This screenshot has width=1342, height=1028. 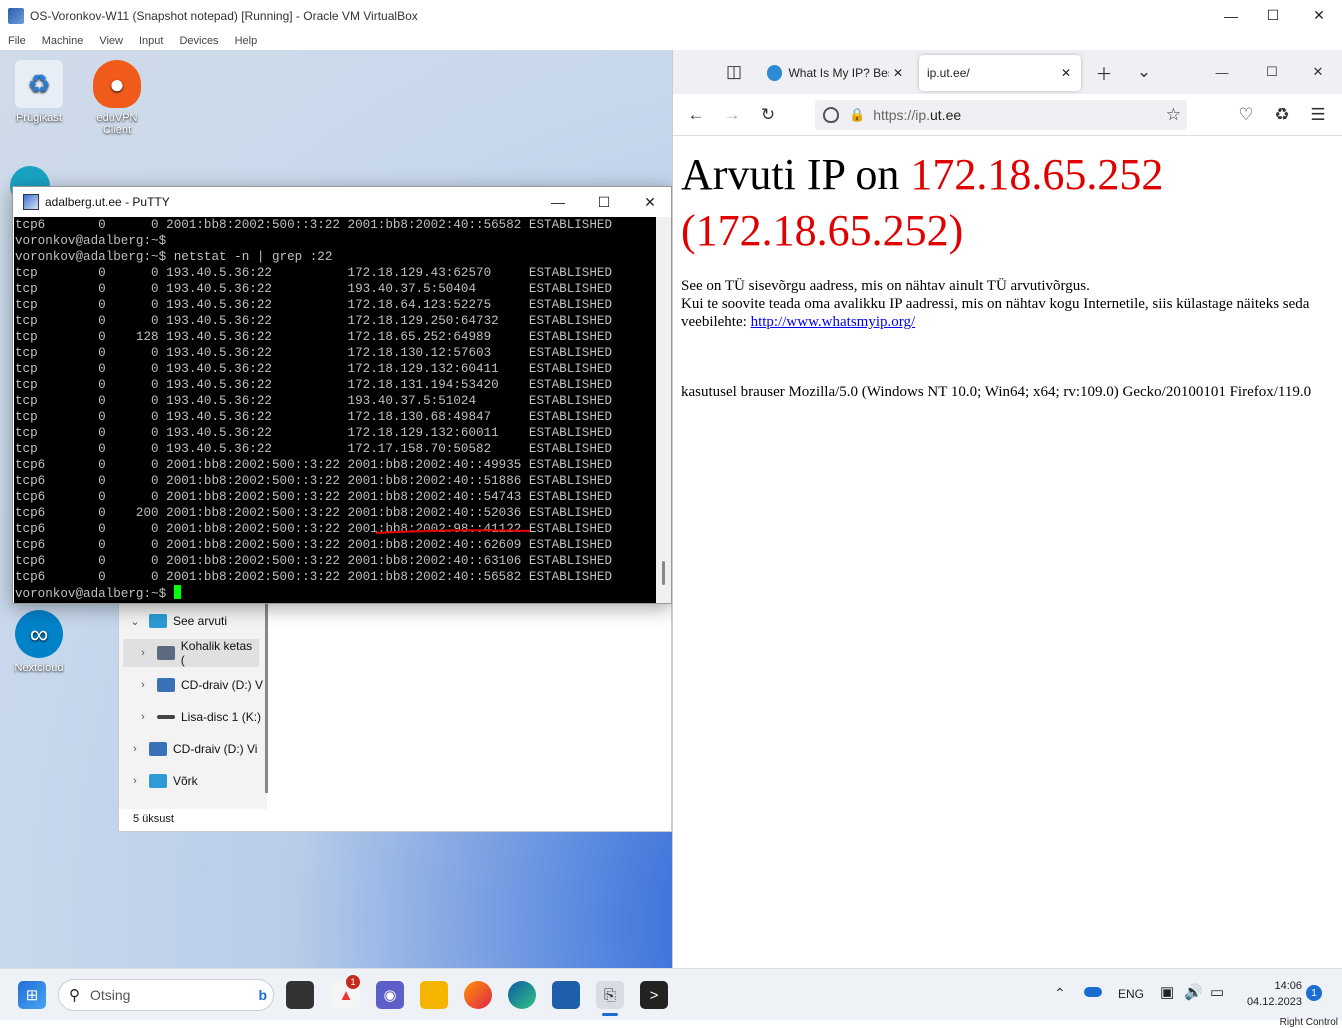 What do you see at coordinates (566, 995) in the screenshot?
I see `store-icon` at bounding box center [566, 995].